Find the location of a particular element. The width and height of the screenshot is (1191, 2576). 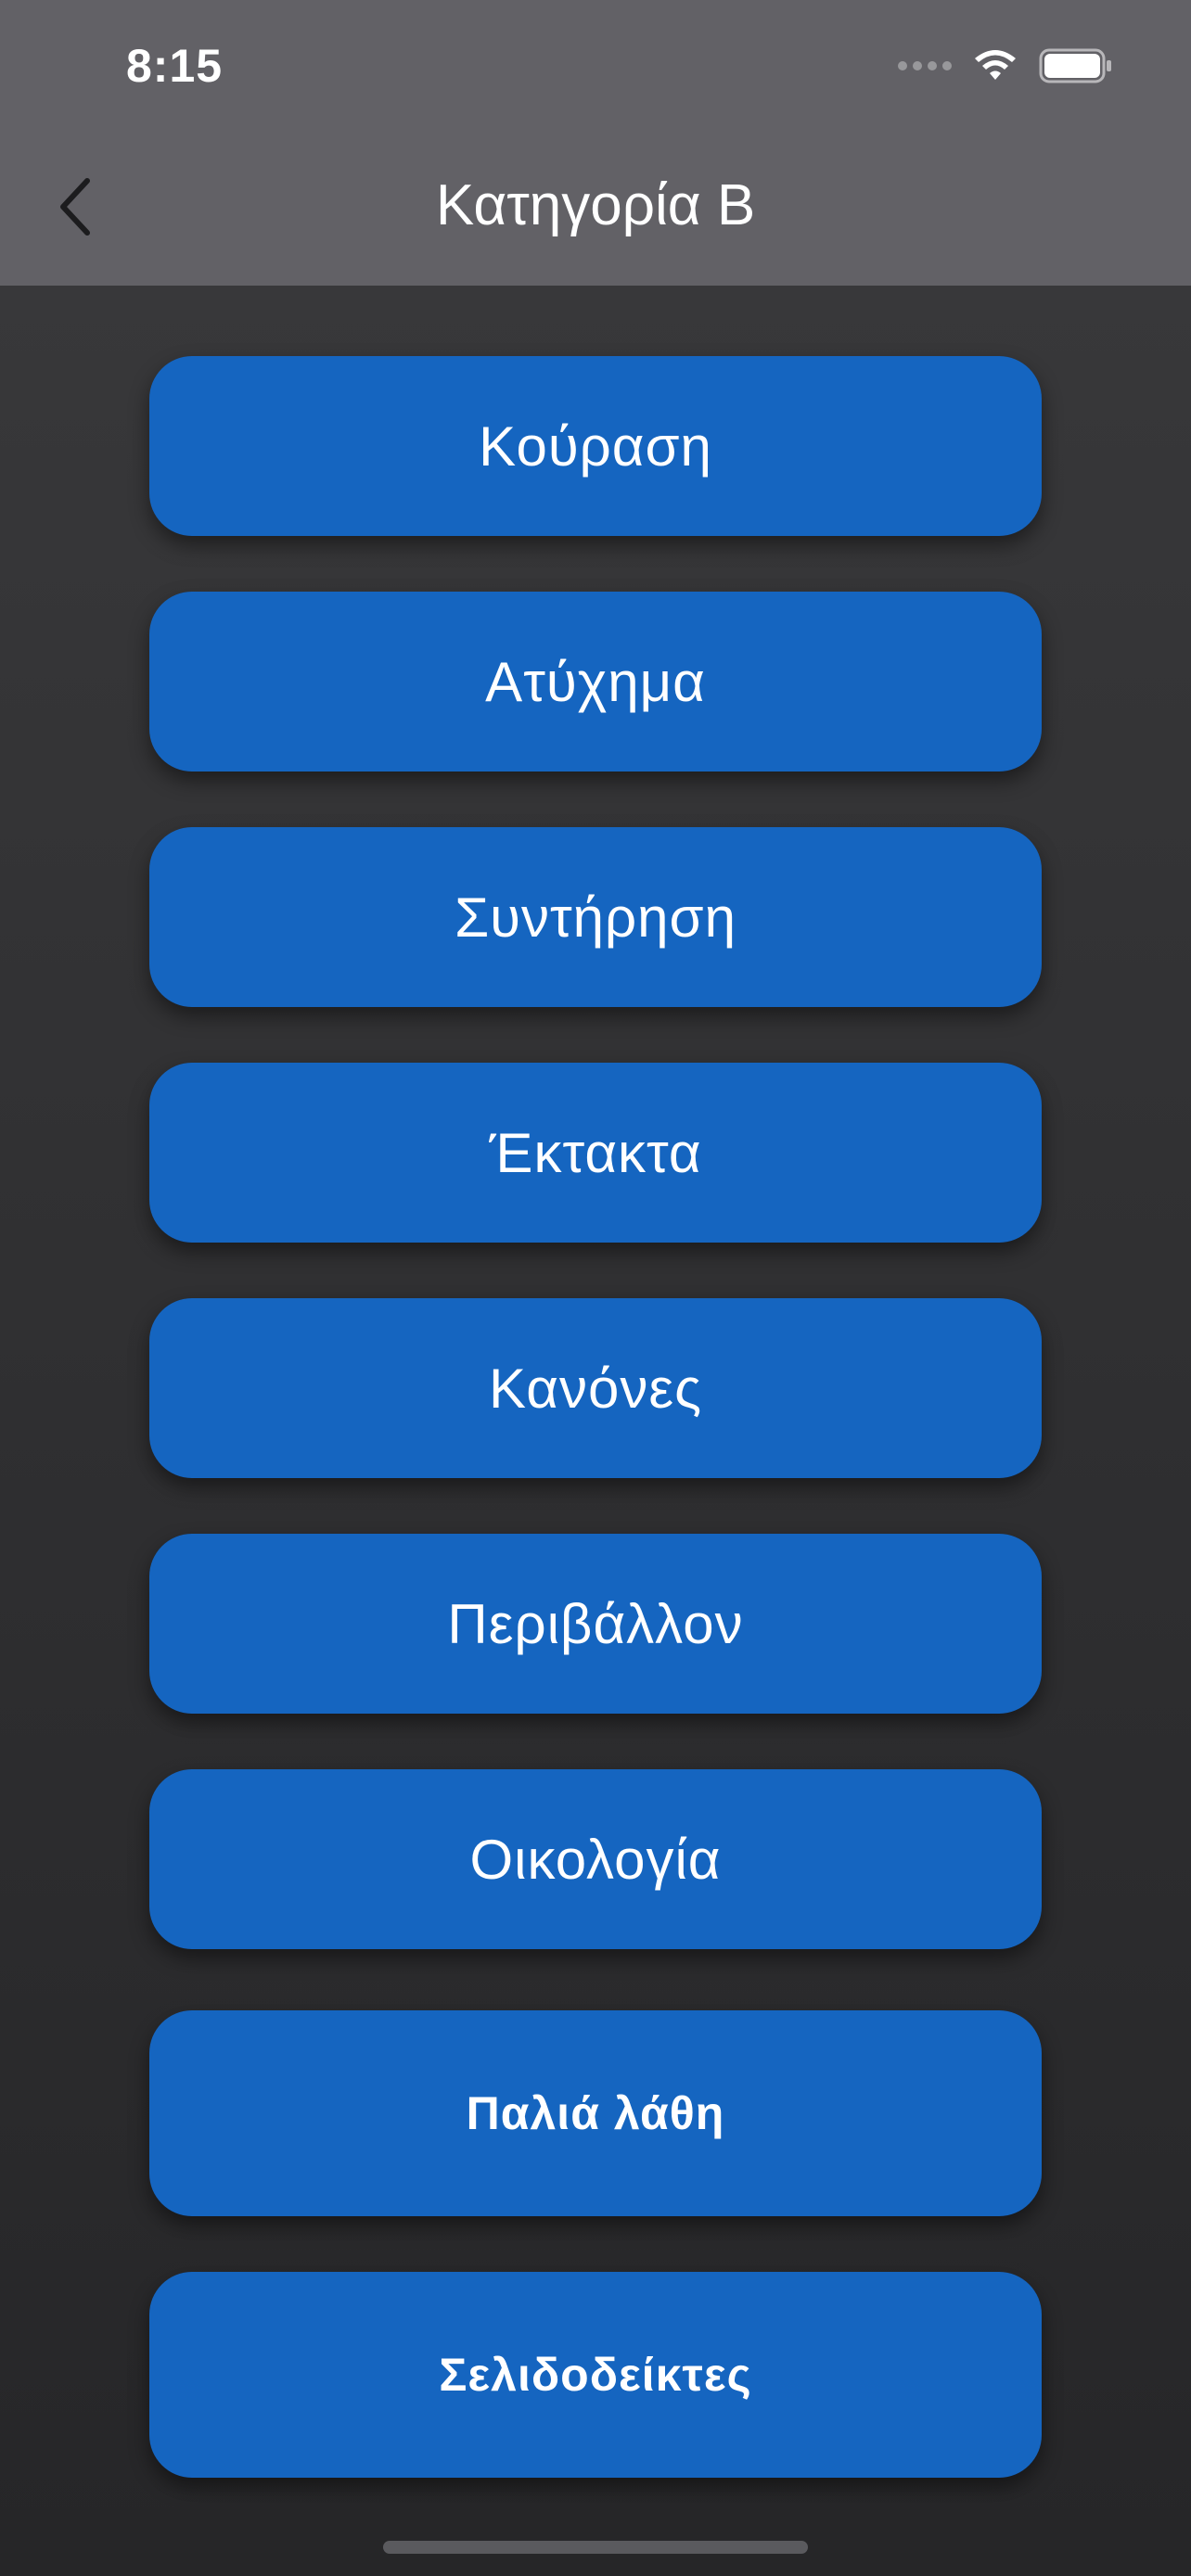

menu-button-label: Κανόνες is located at coordinates (595, 1388).